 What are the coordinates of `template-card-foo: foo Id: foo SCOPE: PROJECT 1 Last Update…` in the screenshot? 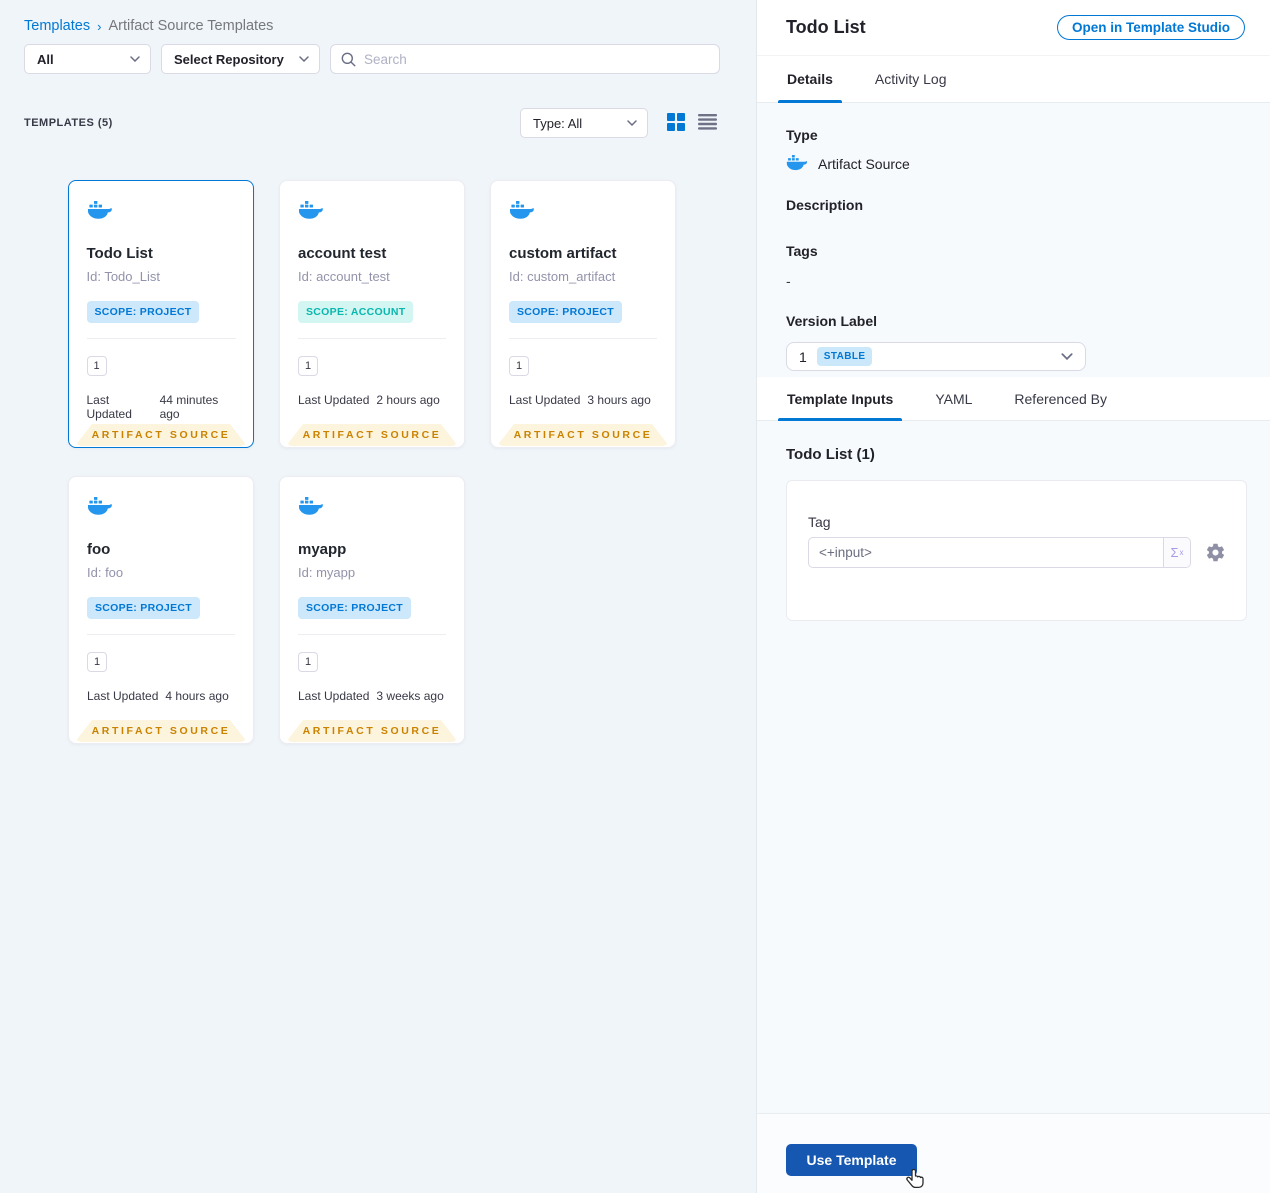 It's located at (161, 610).